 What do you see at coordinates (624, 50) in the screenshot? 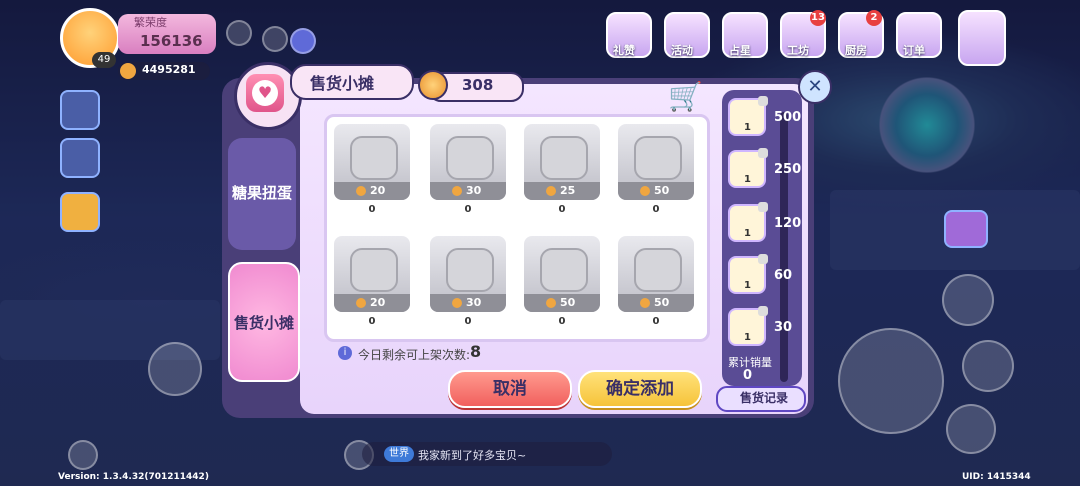
I see `top-button-label: 礼赞` at bounding box center [624, 50].